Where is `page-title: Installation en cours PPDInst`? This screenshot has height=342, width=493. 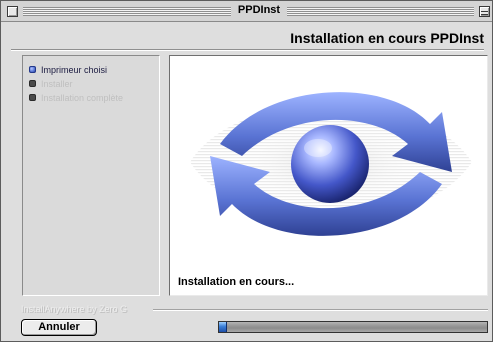 page-title: Installation en cours PPDInst is located at coordinates (387, 38).